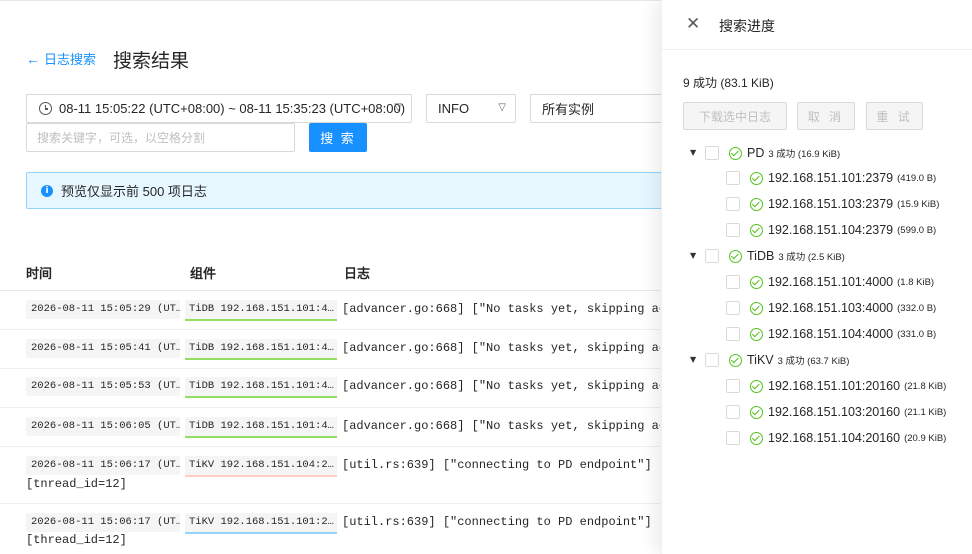  I want to click on log-level-value: INFO, so click(454, 108).